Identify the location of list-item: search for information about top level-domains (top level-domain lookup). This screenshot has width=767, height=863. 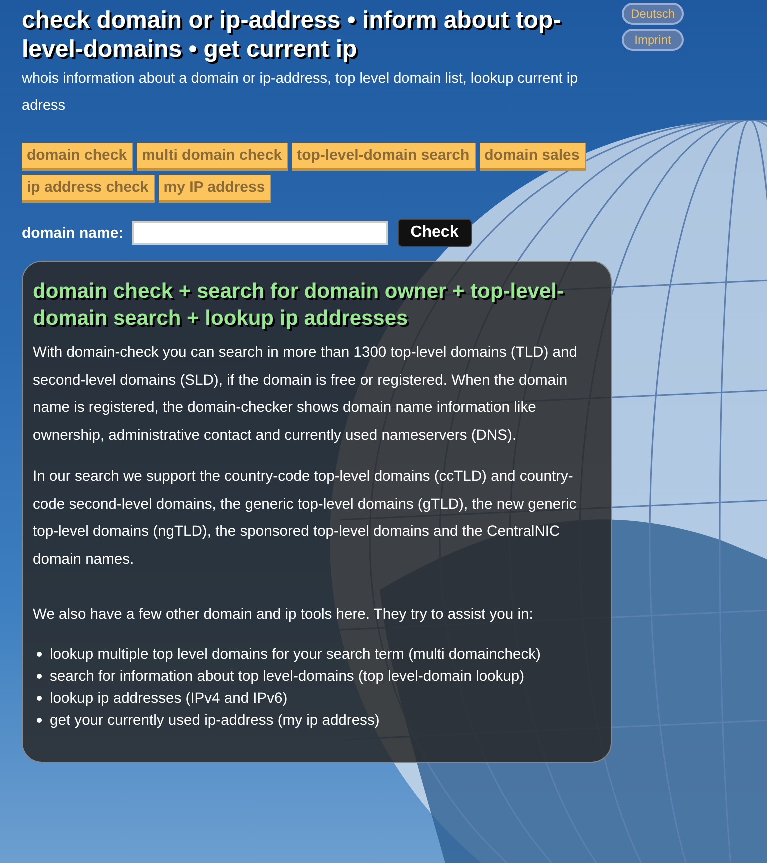
(287, 677).